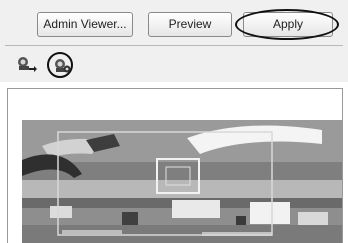 The image size is (348, 243). What do you see at coordinates (287, 24) in the screenshot?
I see `apply-highlight-ring` at bounding box center [287, 24].